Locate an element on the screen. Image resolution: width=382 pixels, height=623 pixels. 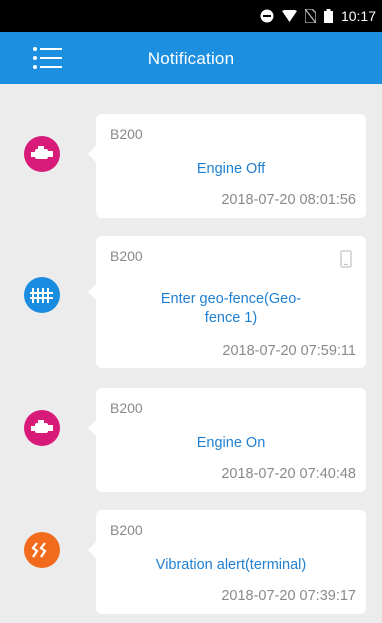
list-item: B200 Engine On 2018-07-20 07:40:48 is located at coordinates (227, 440).